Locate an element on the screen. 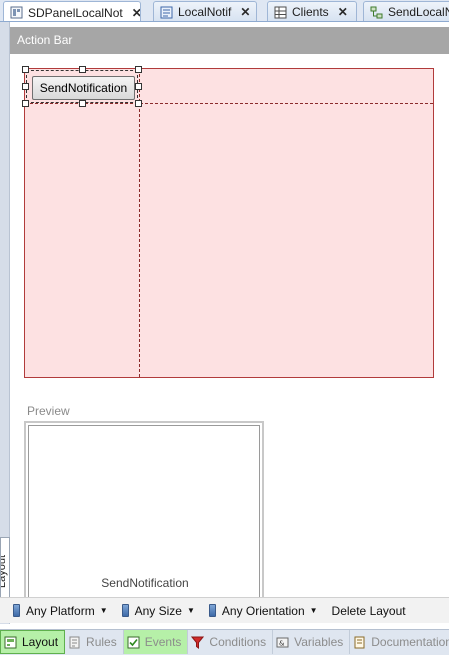  tab-label: Conditions is located at coordinates (238, 642).